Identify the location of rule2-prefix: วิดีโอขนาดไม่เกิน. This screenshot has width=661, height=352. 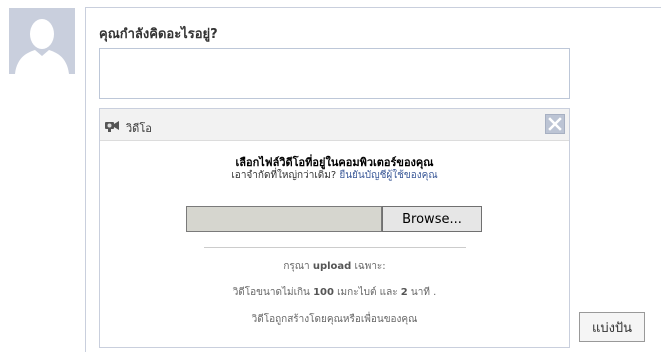
(273, 292).